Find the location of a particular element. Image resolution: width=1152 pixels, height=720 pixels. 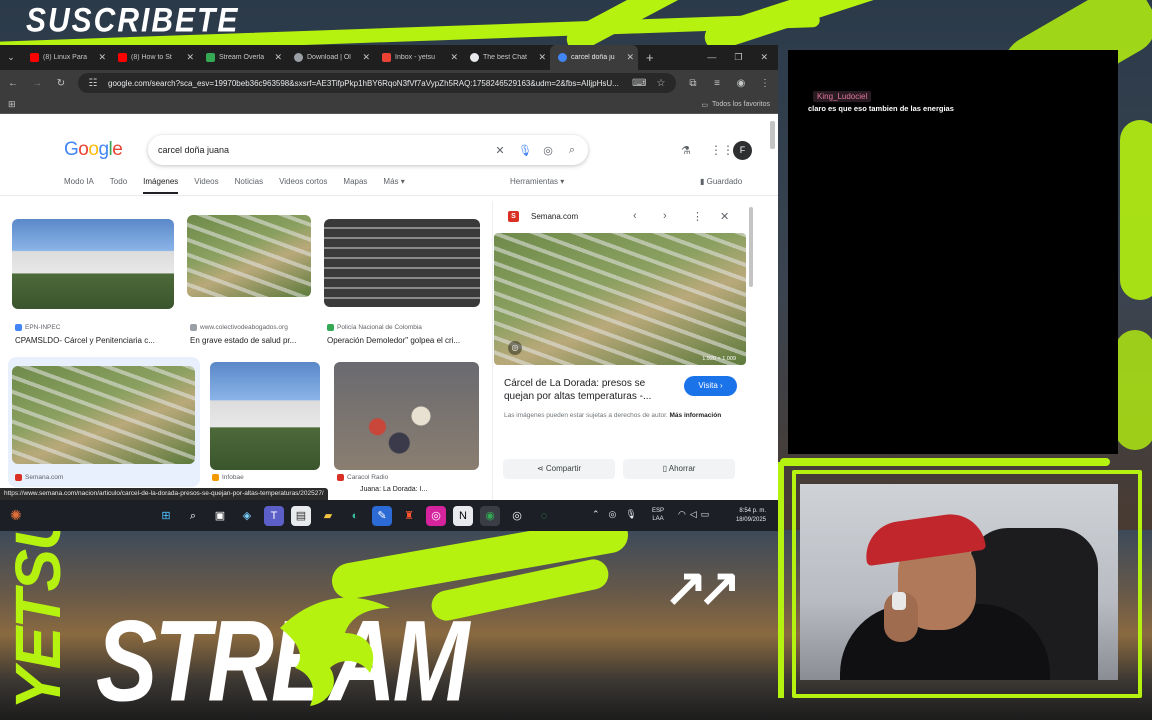

browser-tab: Stream Overla ✕ is located at coordinates (242, 57).